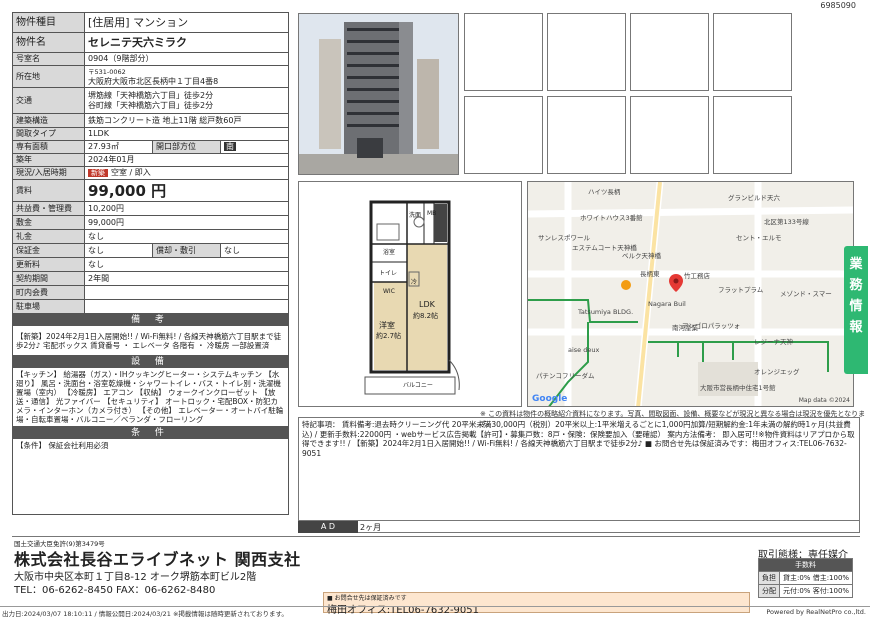 The width and height of the screenshot is (870, 619). Describe the element at coordinates (186, 59) in the screenshot. I see `room-value: 0904（9階部分）` at that location.